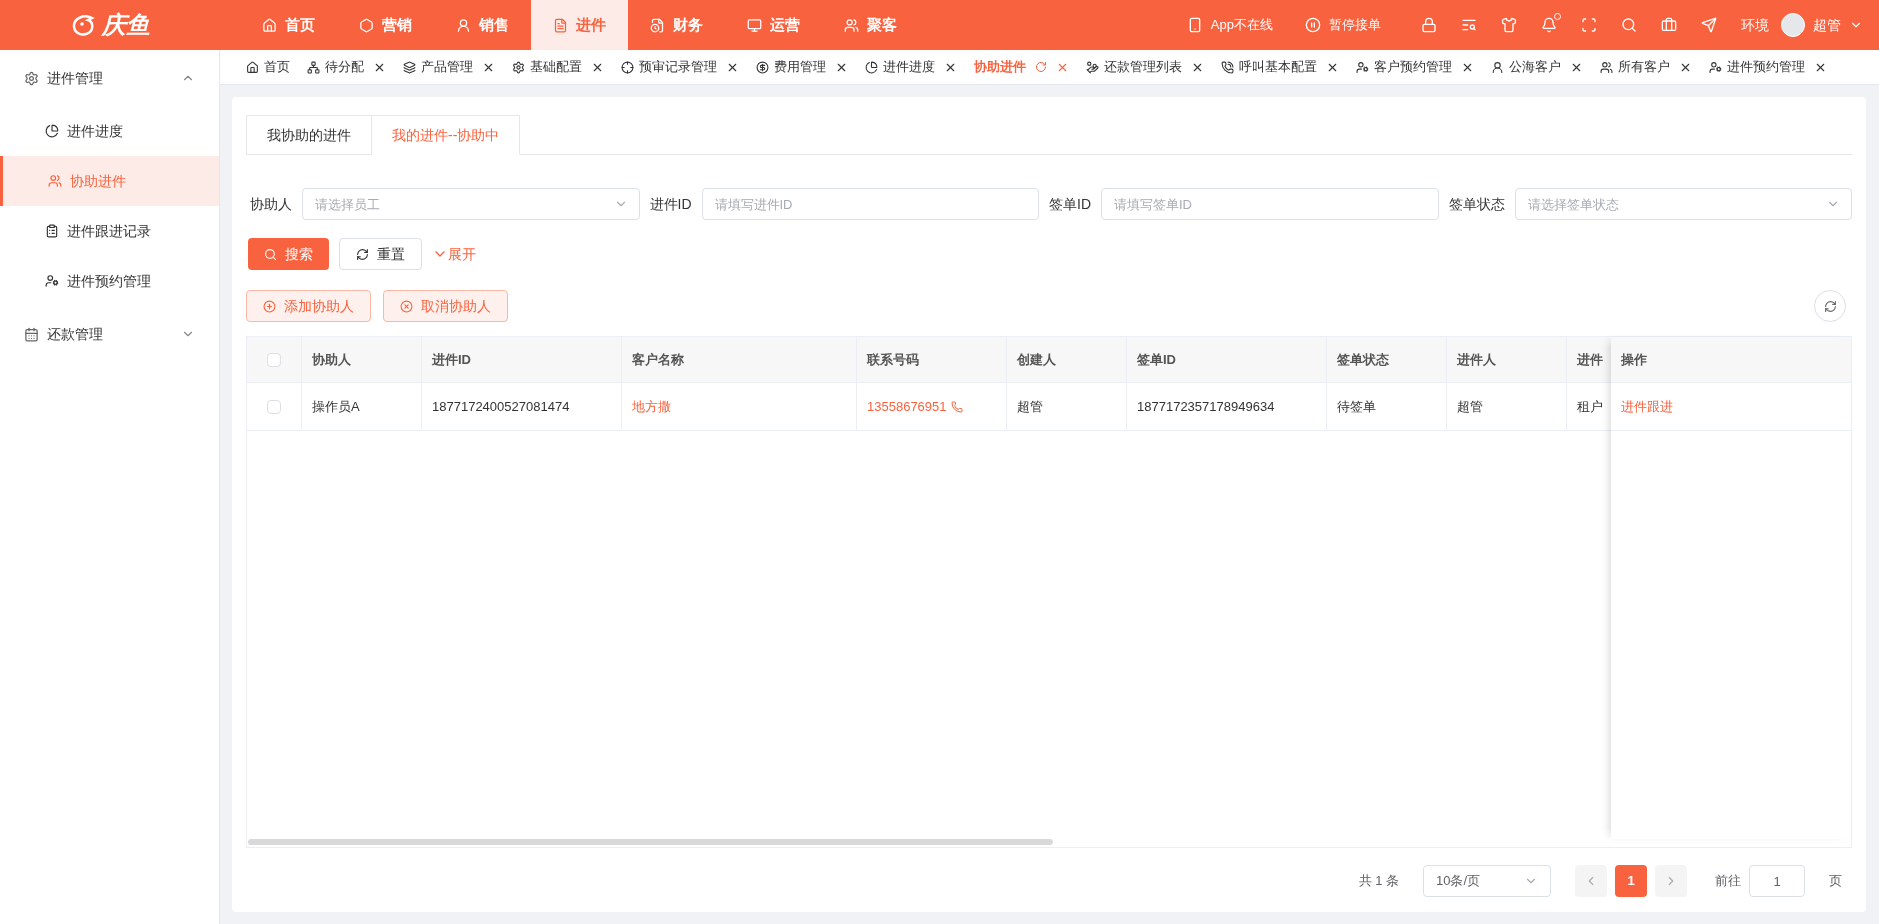 The height and width of the screenshot is (924, 1879). What do you see at coordinates (471, 204) in the screenshot?
I see `select-field: 请选择员工` at bounding box center [471, 204].